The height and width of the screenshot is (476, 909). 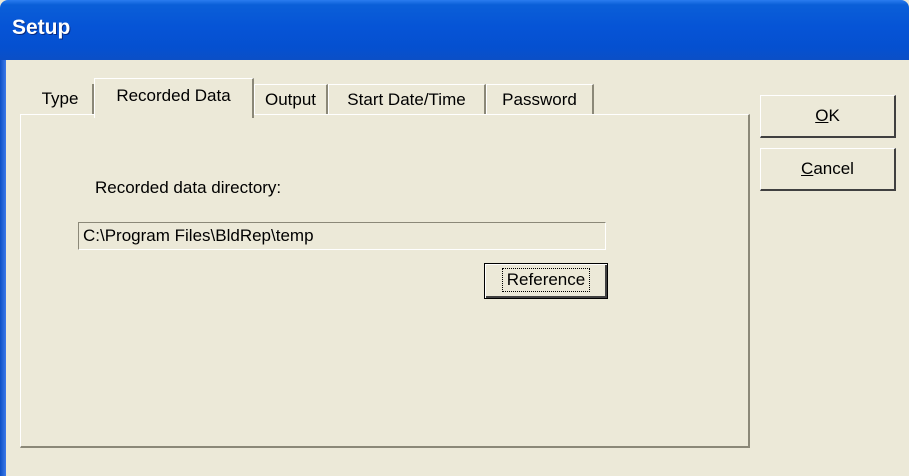 I want to click on tab-type: Type, so click(x=61, y=99).